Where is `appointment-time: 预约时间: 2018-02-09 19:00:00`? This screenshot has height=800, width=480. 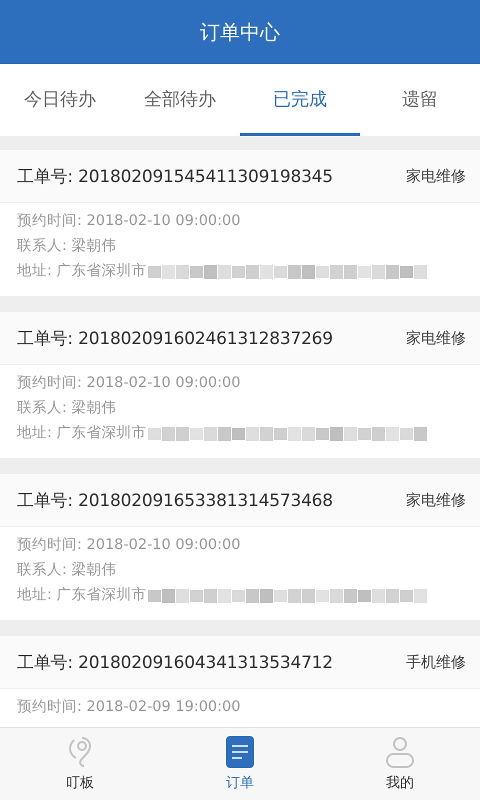
appointment-time: 预约时间: 2018-02-09 19:00:00 is located at coordinates (128, 707).